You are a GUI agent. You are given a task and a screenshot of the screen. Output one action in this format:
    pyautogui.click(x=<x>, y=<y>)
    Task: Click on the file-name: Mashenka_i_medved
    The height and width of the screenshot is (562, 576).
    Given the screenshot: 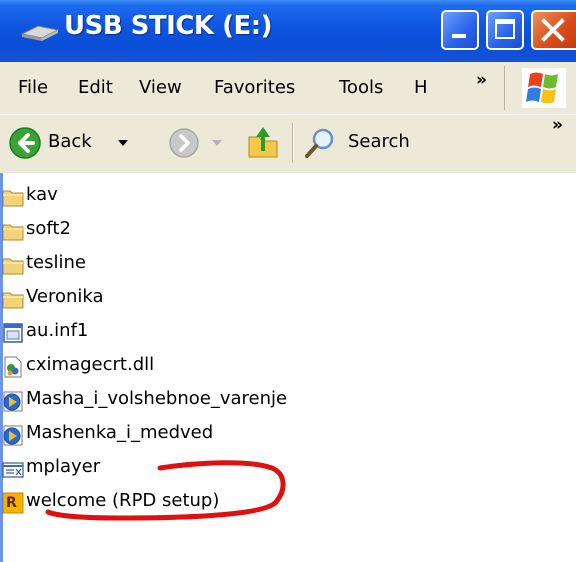 What is the action you would take?
    pyautogui.click(x=120, y=432)
    